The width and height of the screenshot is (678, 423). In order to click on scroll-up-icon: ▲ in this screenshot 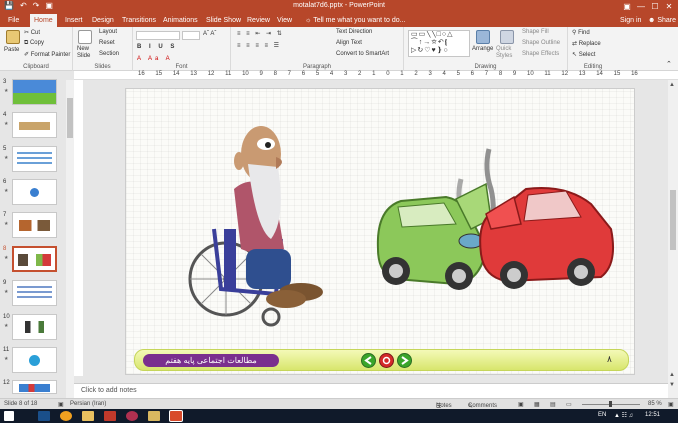, I will do `click(672, 85)`.